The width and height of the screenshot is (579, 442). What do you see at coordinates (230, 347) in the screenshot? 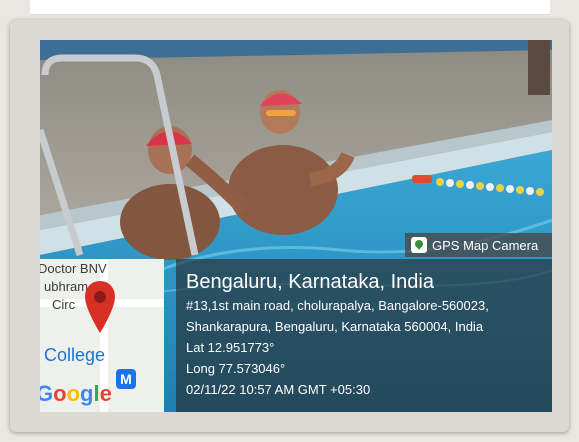
I see `latitude-text: Lat 12.951773°` at bounding box center [230, 347].